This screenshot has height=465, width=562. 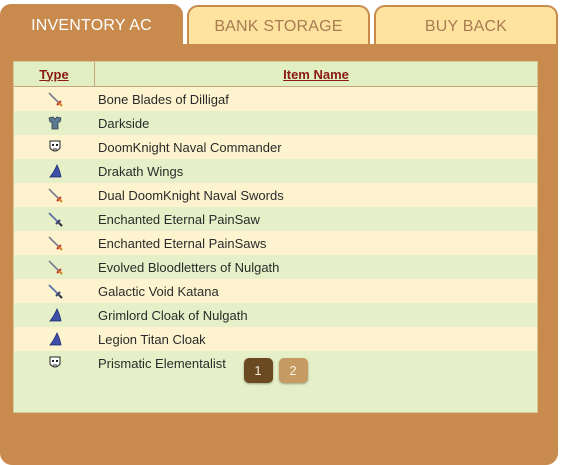 I want to click on item-name: Drakath Wings, so click(x=141, y=171).